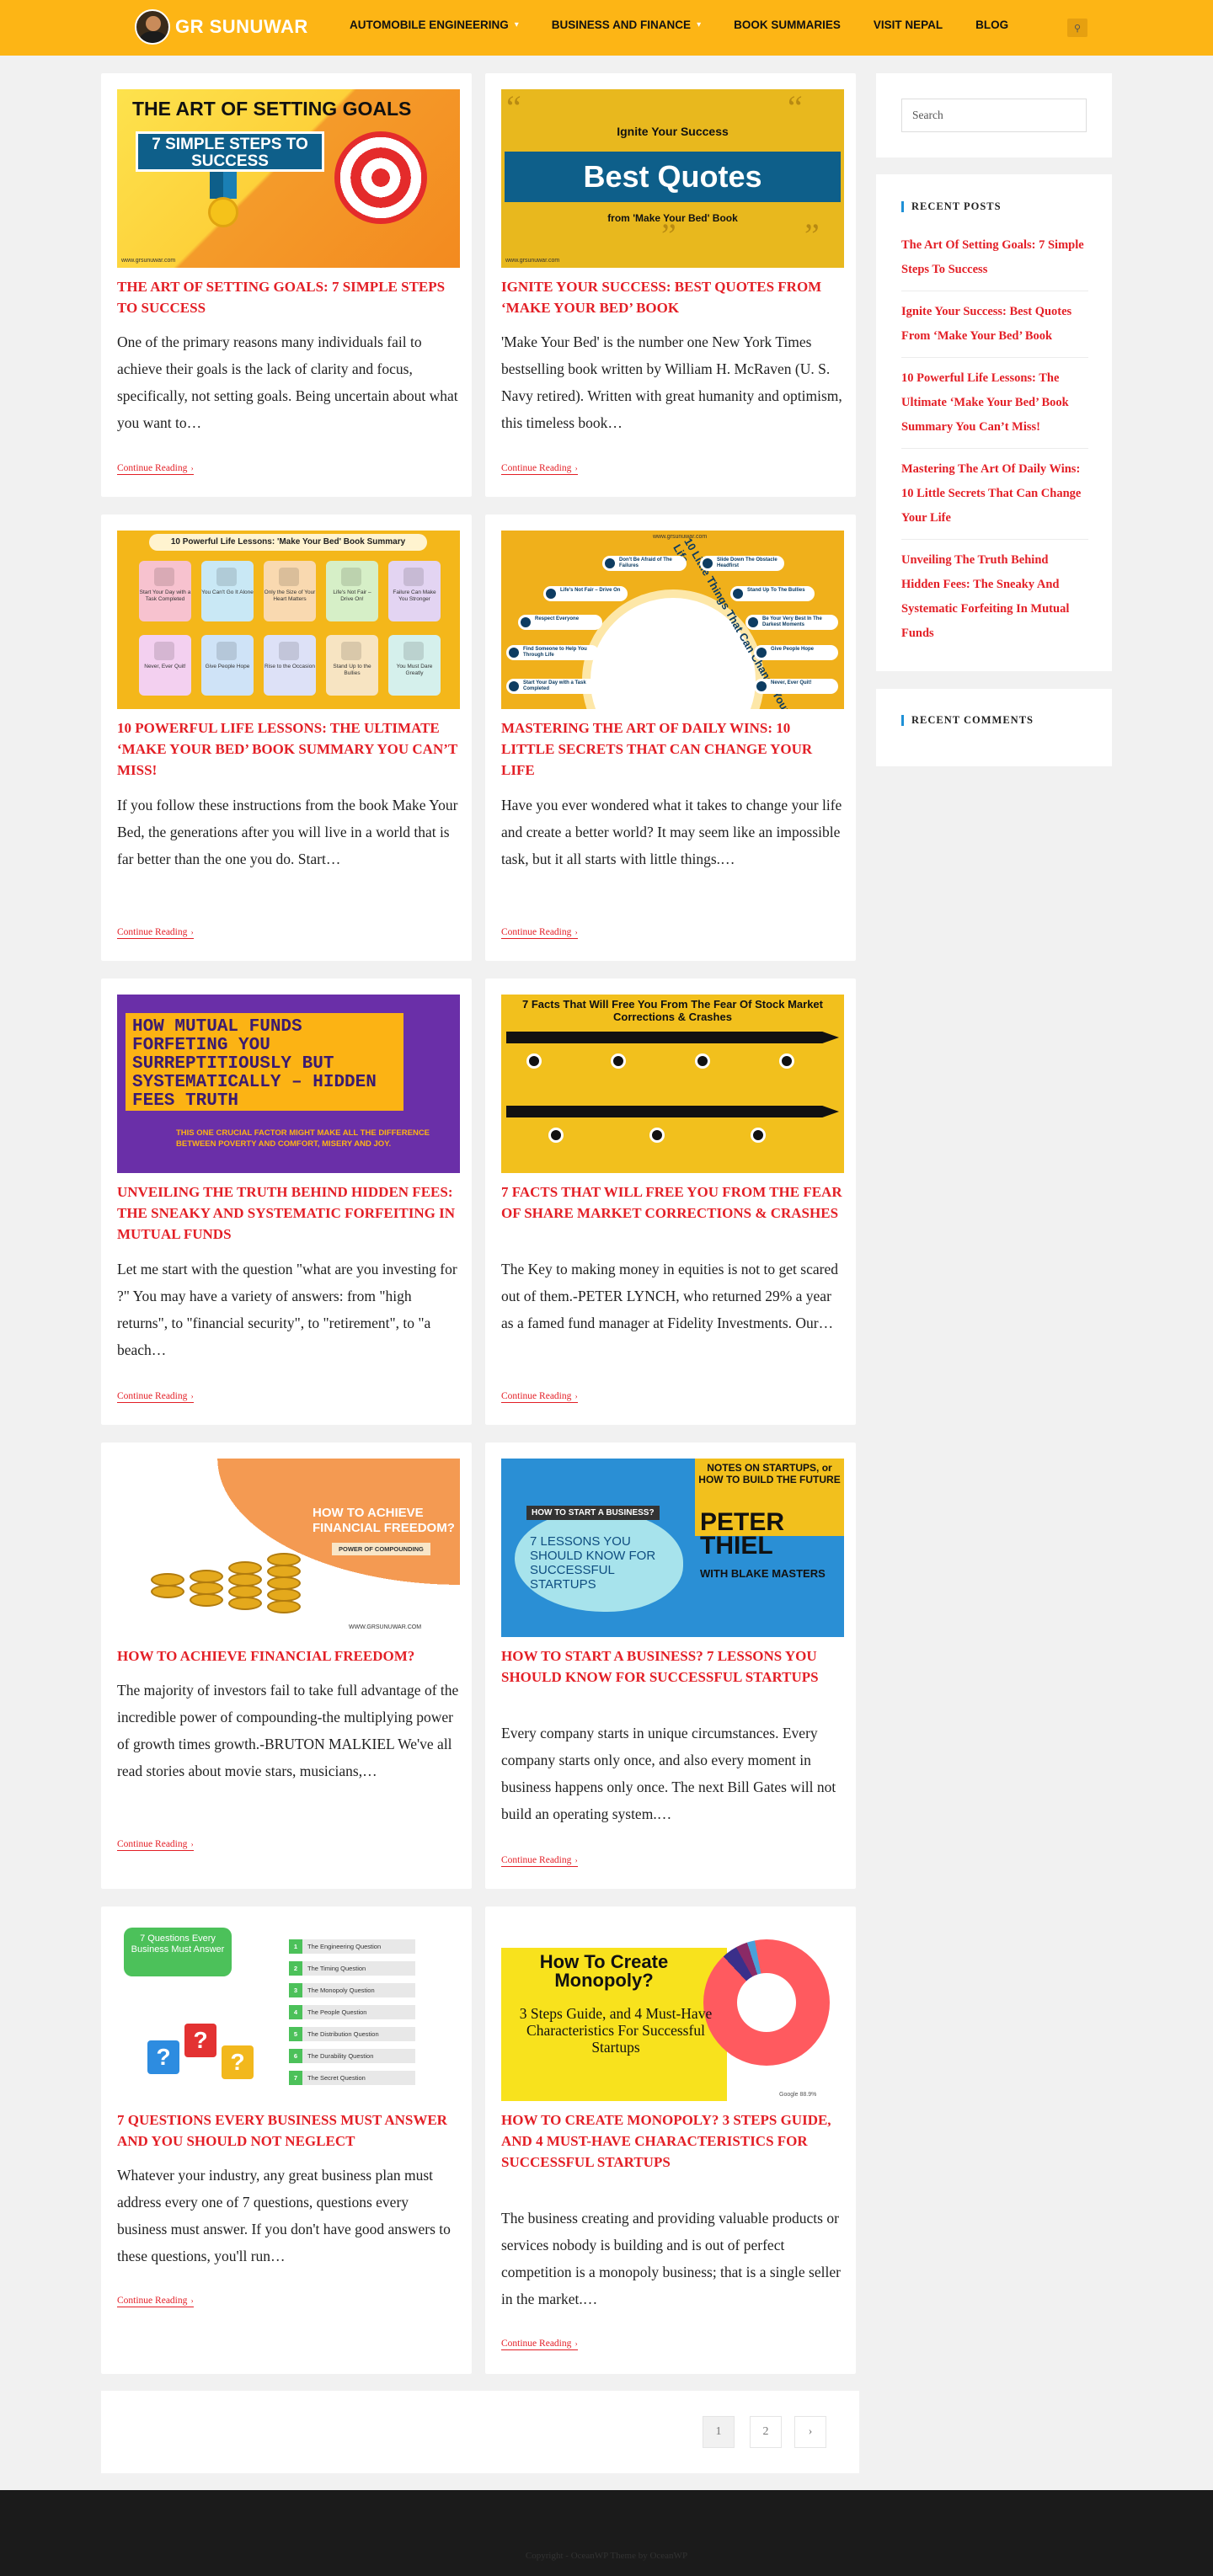 The height and width of the screenshot is (2576, 1213). What do you see at coordinates (810, 2432) in the screenshot?
I see `next-page-button: ›` at bounding box center [810, 2432].